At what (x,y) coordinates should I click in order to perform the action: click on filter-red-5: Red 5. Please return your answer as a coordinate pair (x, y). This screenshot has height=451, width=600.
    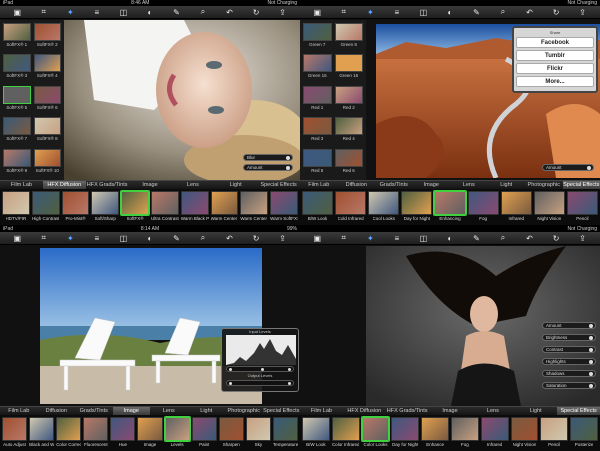
    Looking at the image, I should click on (317, 162).